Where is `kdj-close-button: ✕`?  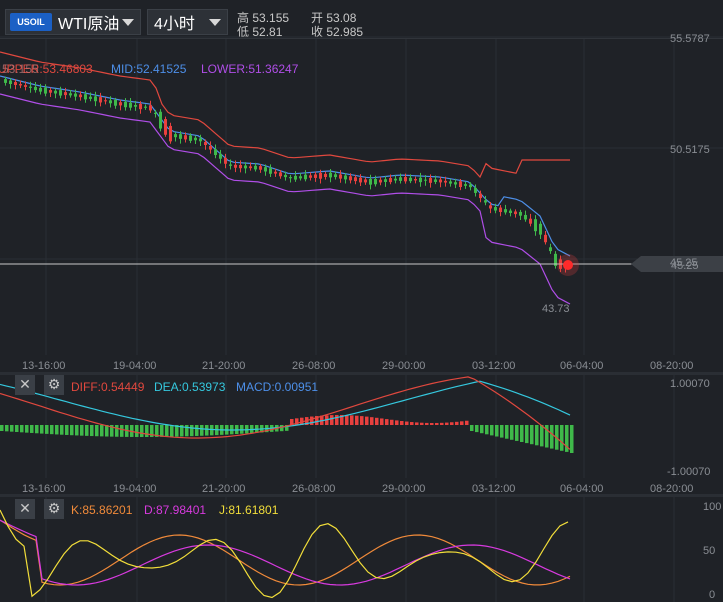 kdj-close-button: ✕ is located at coordinates (25, 509).